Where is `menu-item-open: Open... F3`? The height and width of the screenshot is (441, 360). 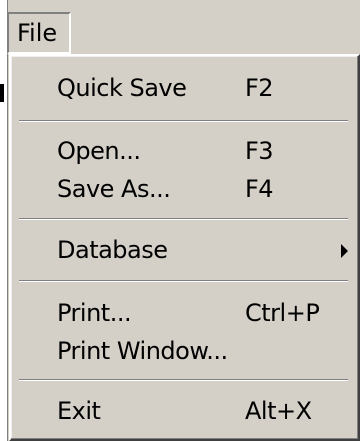
menu-item-open: Open... F3 is located at coordinates (184, 151).